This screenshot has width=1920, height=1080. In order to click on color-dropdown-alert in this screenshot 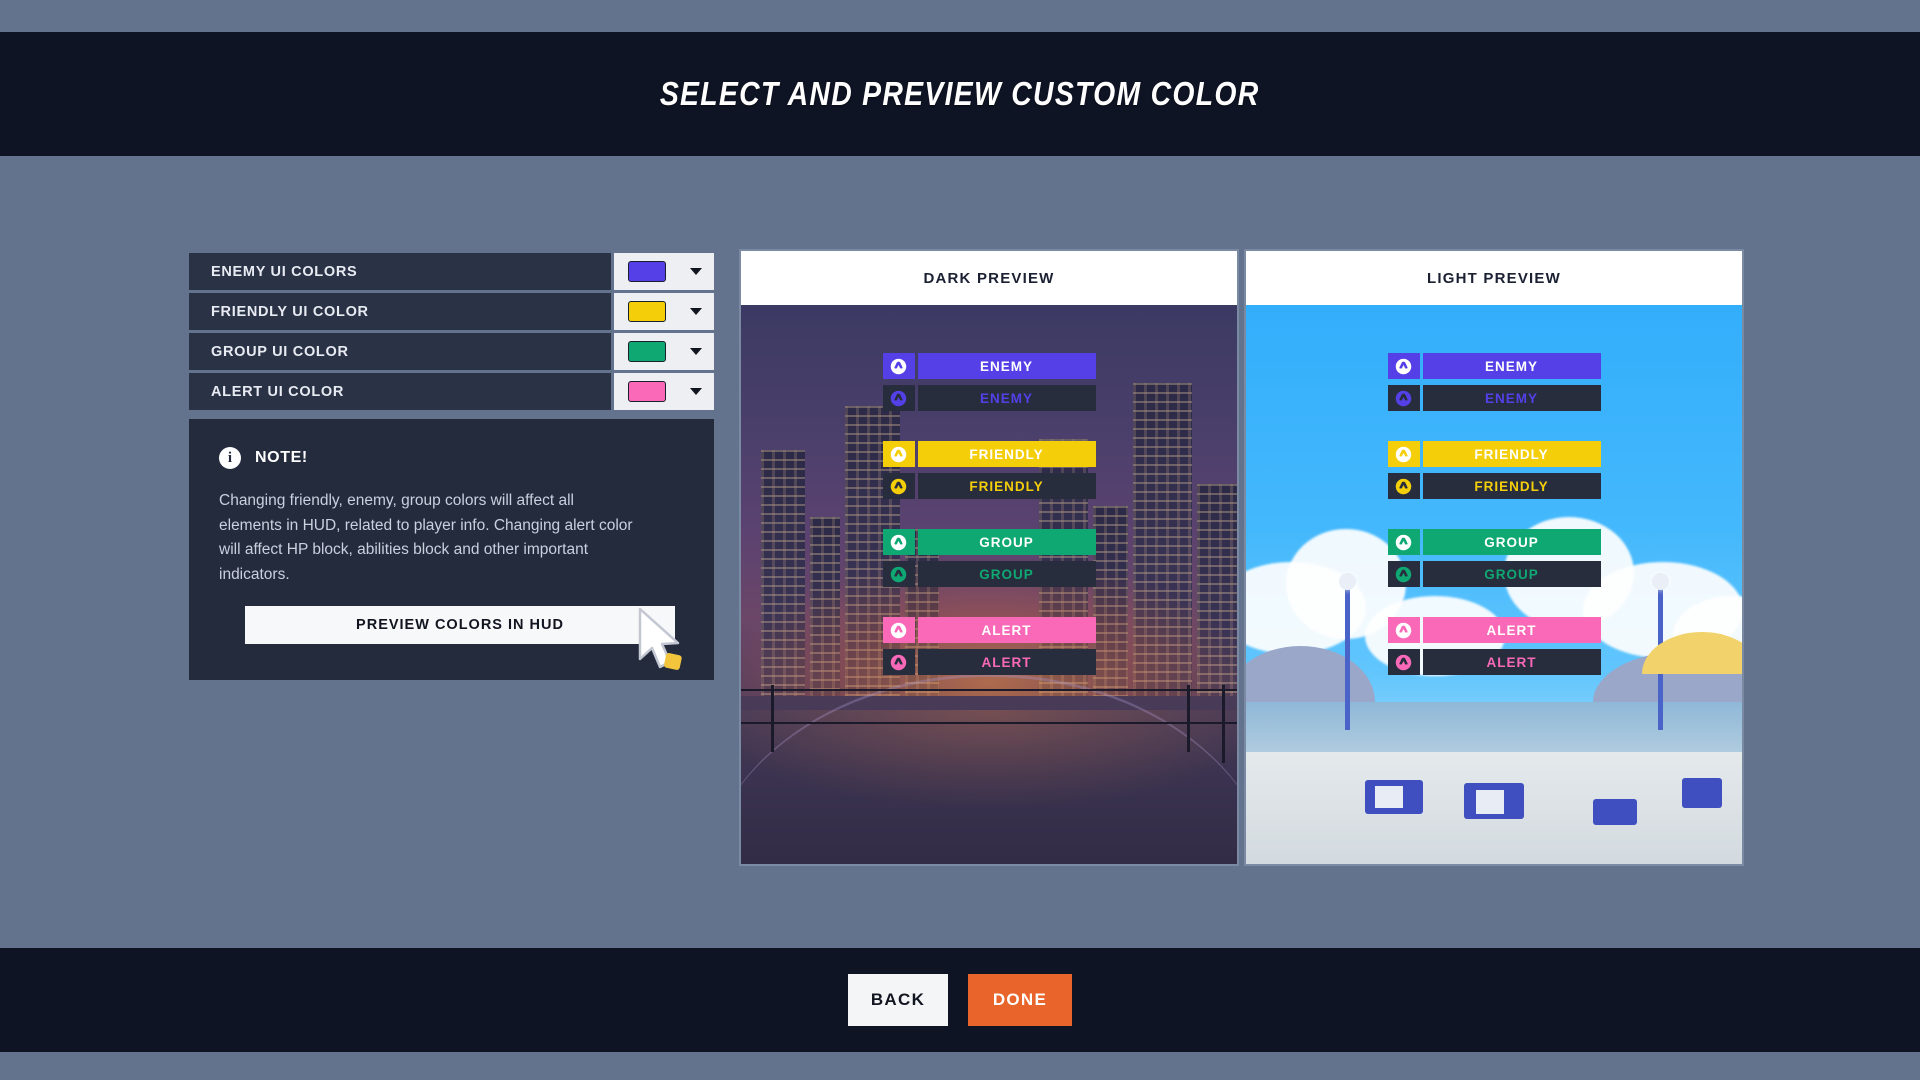, I will do `click(664, 391)`.